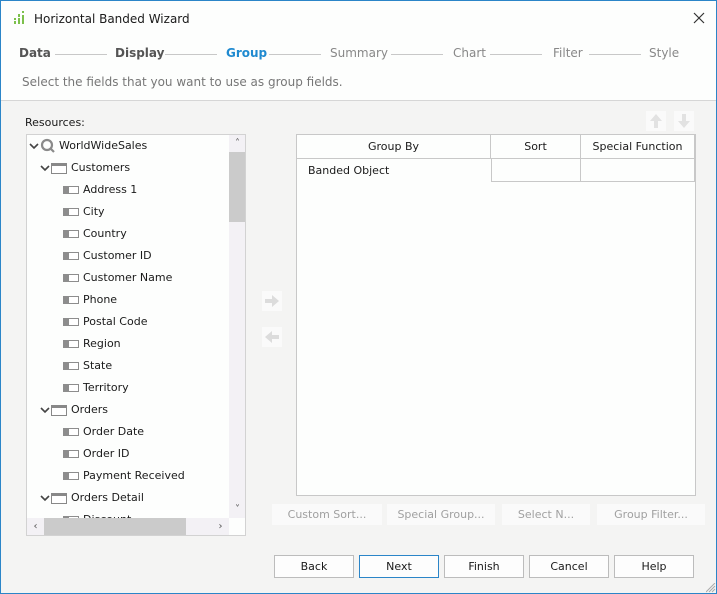 The width and height of the screenshot is (717, 594). Describe the element at coordinates (35, 53) in the screenshot. I see `step-data: Data` at that location.